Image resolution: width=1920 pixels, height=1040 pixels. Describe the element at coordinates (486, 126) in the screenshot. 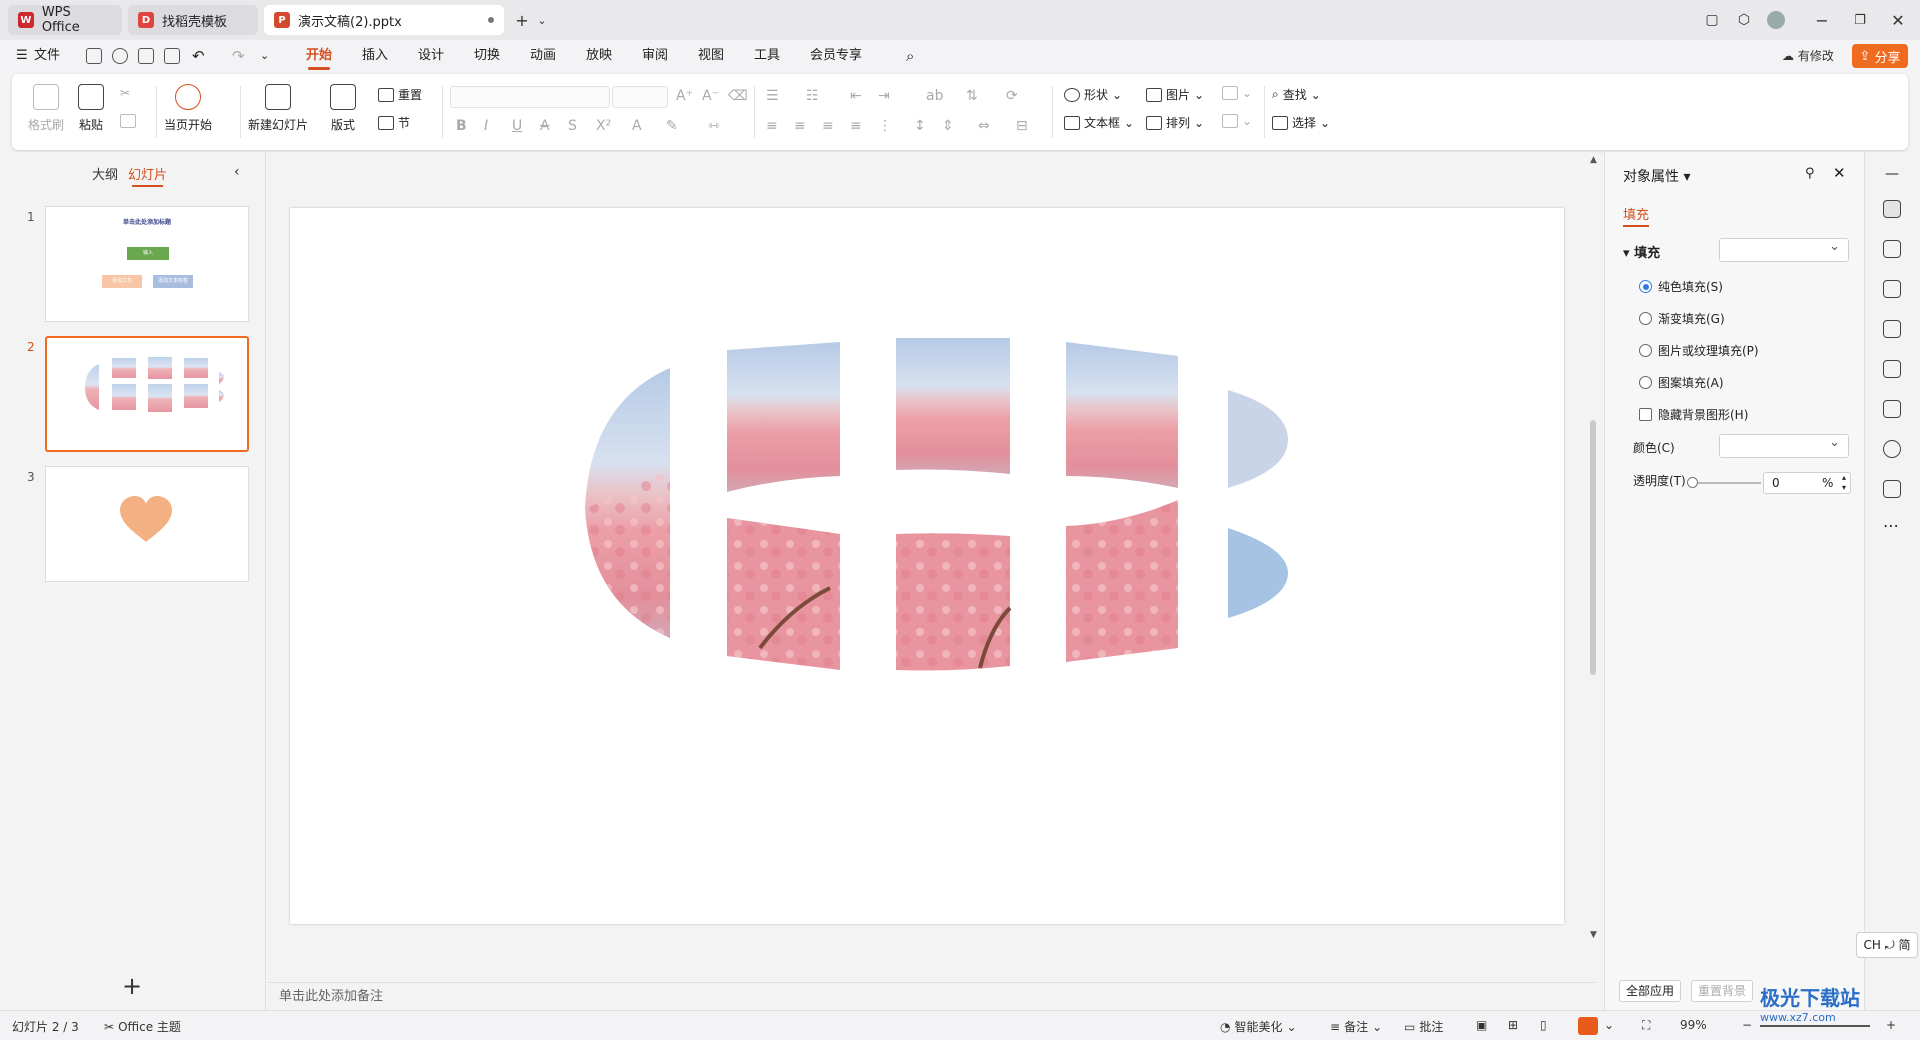

I see `italic-icon: I` at that location.